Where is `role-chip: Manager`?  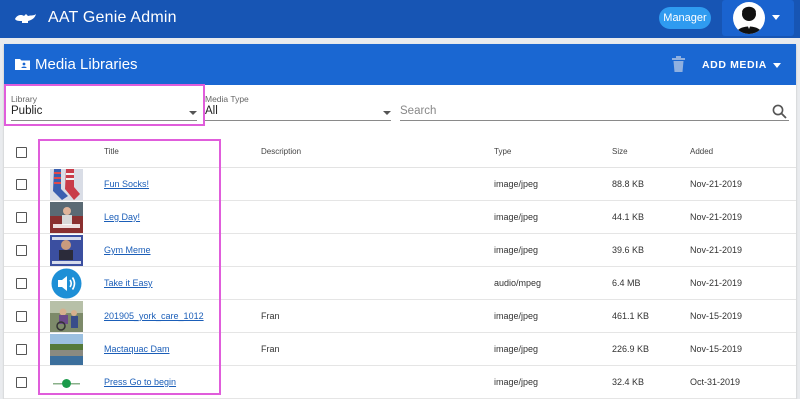 role-chip: Manager is located at coordinates (685, 18).